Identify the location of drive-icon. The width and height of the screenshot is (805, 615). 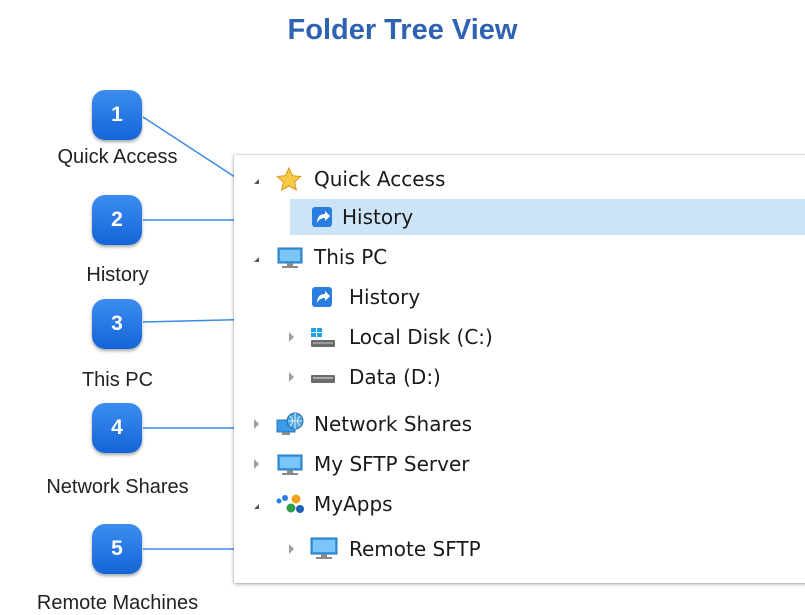
(323, 379).